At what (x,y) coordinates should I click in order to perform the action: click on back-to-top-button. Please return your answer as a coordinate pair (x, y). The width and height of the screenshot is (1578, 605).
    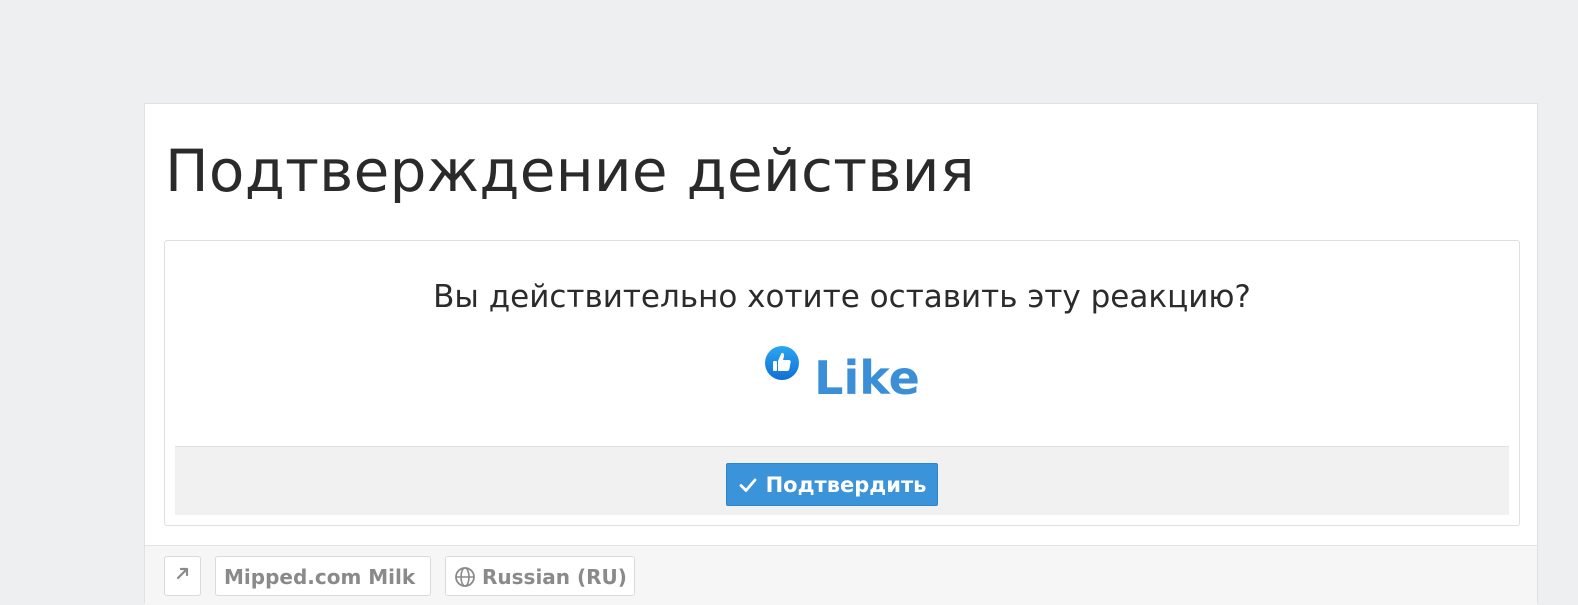
    Looking at the image, I should click on (182, 576).